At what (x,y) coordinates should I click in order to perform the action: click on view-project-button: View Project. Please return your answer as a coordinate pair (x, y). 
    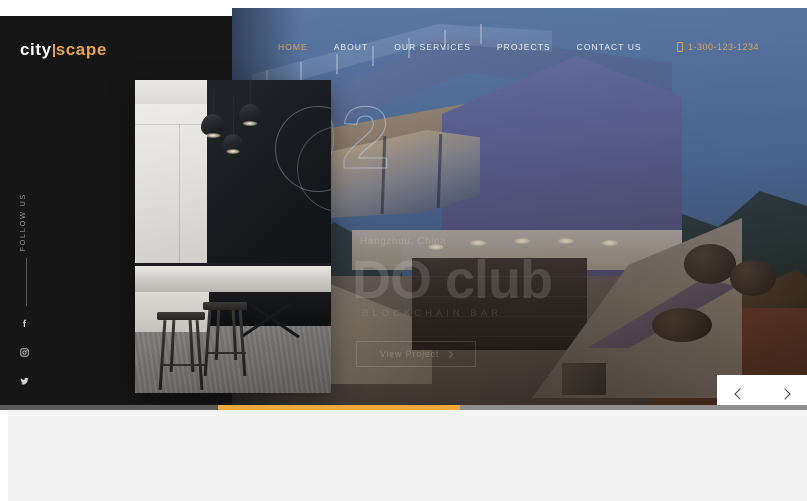
    Looking at the image, I should click on (416, 354).